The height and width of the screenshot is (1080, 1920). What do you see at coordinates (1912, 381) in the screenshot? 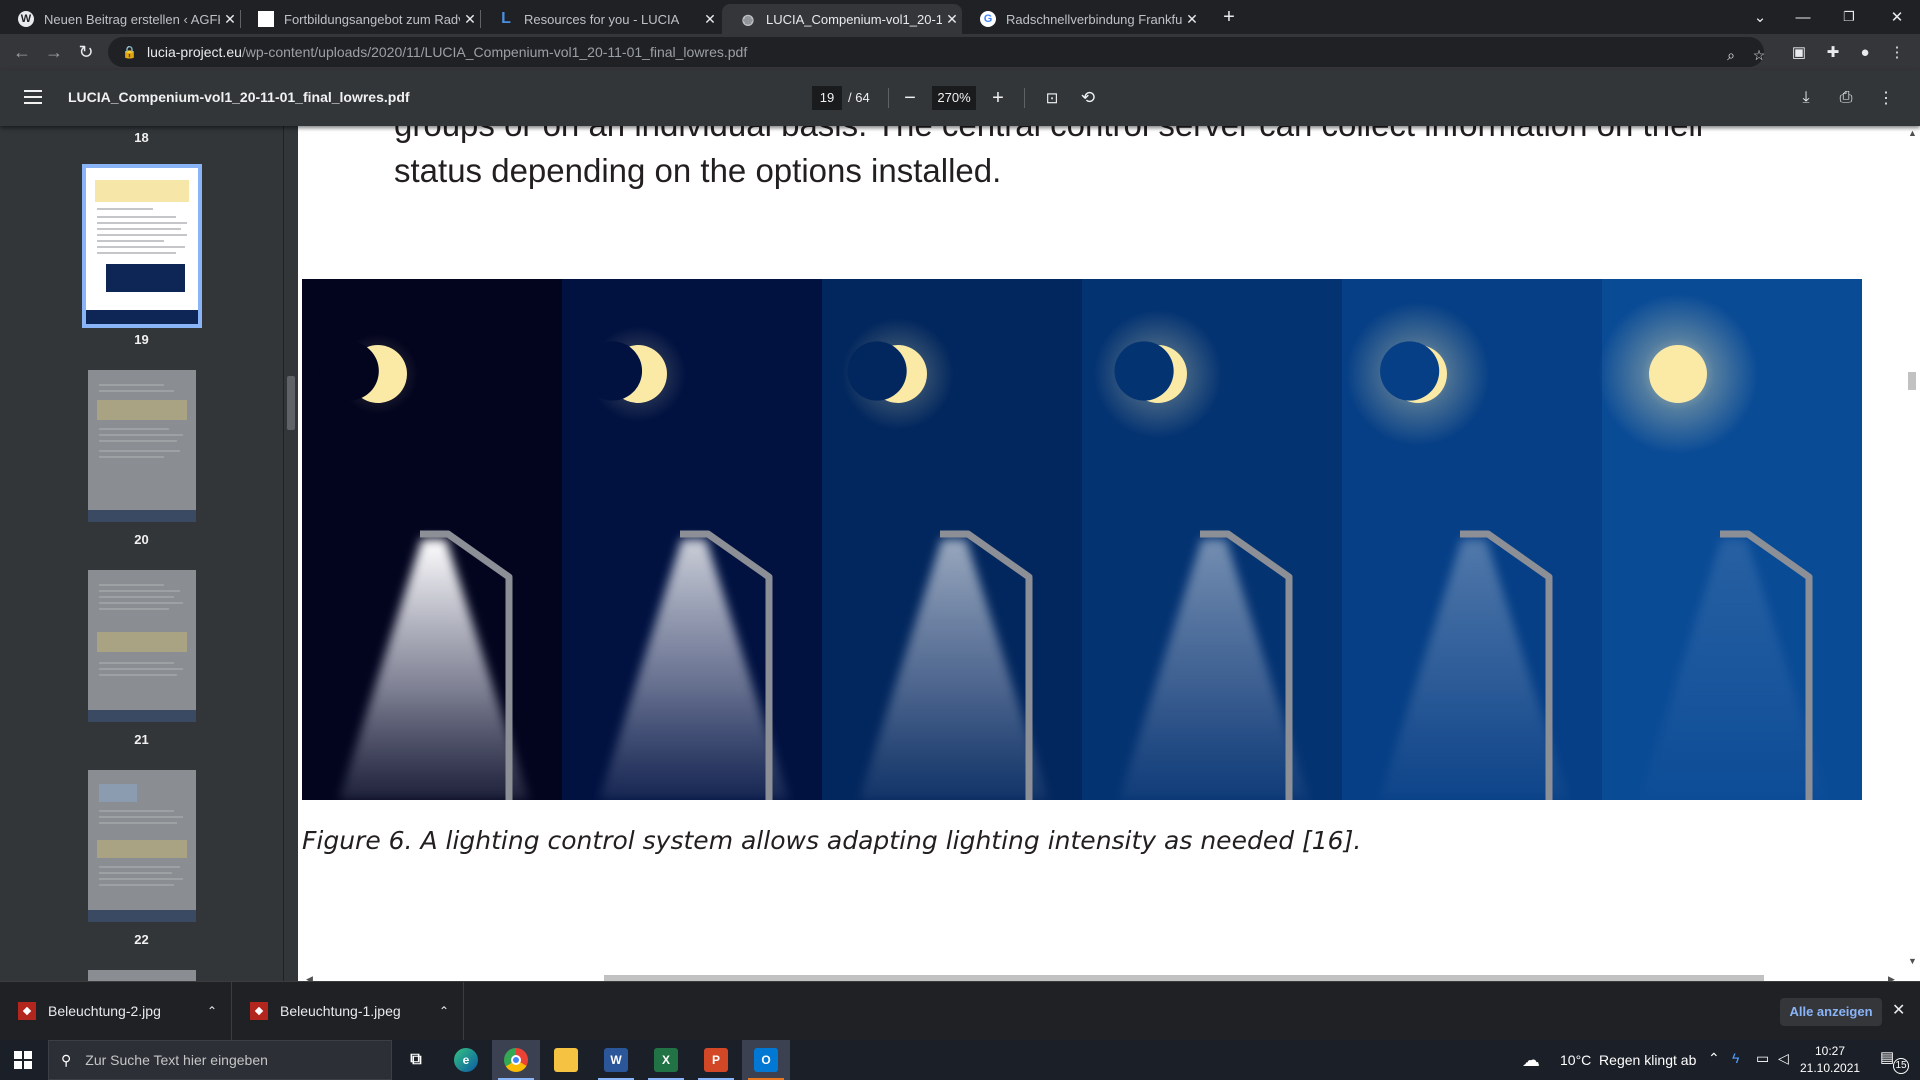
I see `vertical-scroll-thumb` at bounding box center [1912, 381].